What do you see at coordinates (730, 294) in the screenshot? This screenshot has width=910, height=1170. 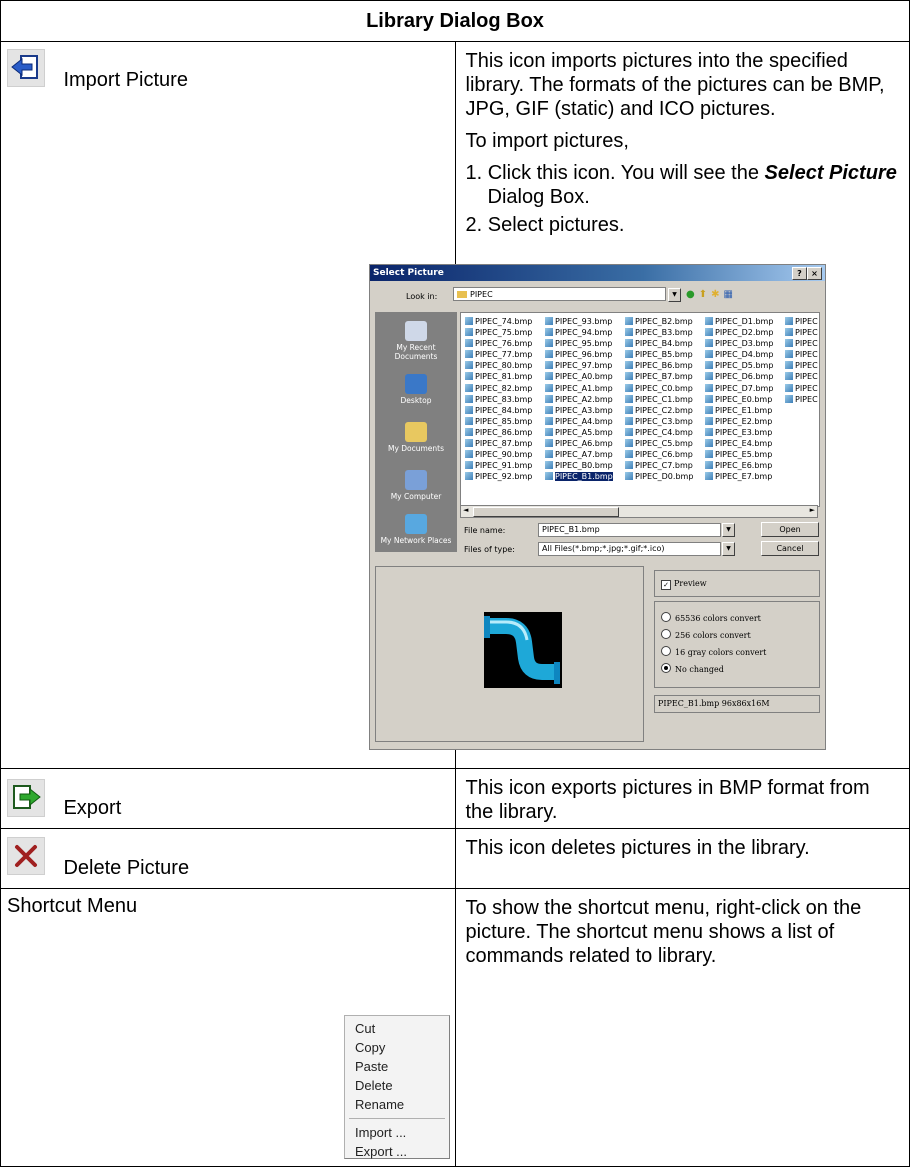 I see `view-menu-icon: ▦` at bounding box center [730, 294].